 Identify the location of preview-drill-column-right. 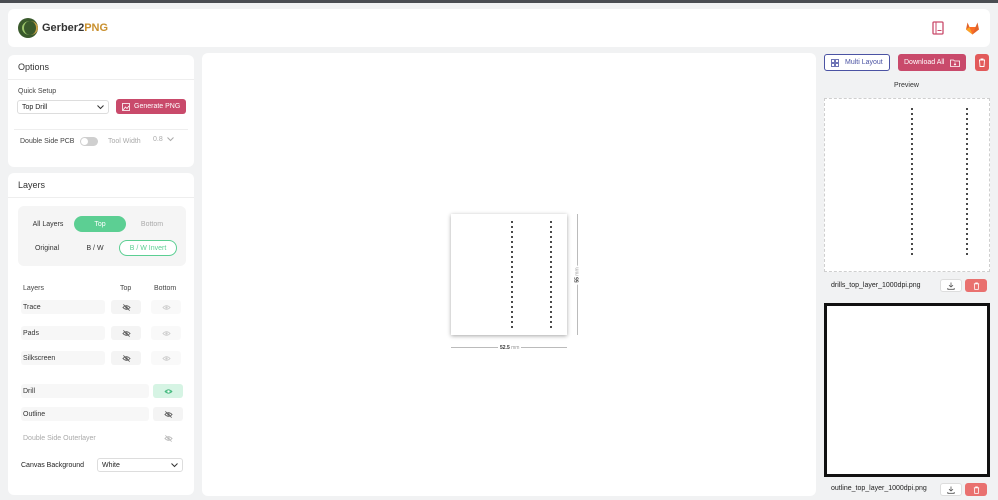
(967, 183).